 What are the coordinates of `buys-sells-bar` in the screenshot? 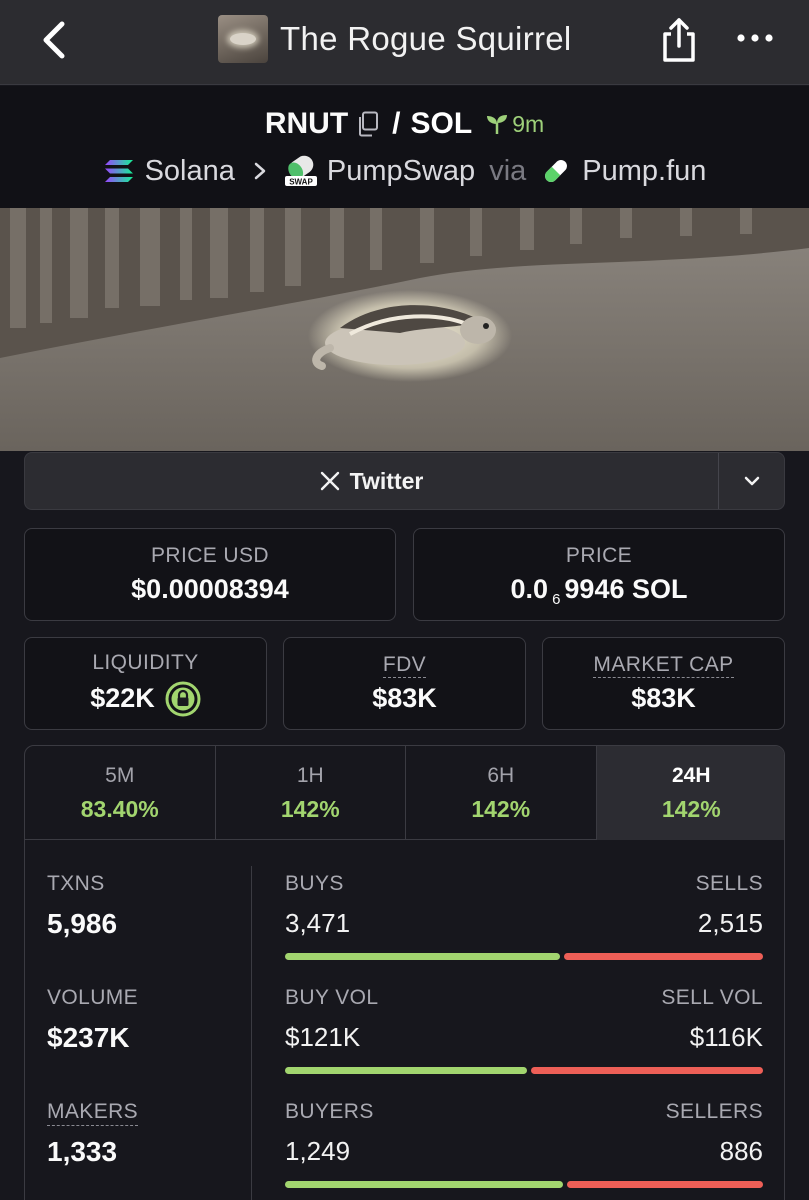 It's located at (524, 956).